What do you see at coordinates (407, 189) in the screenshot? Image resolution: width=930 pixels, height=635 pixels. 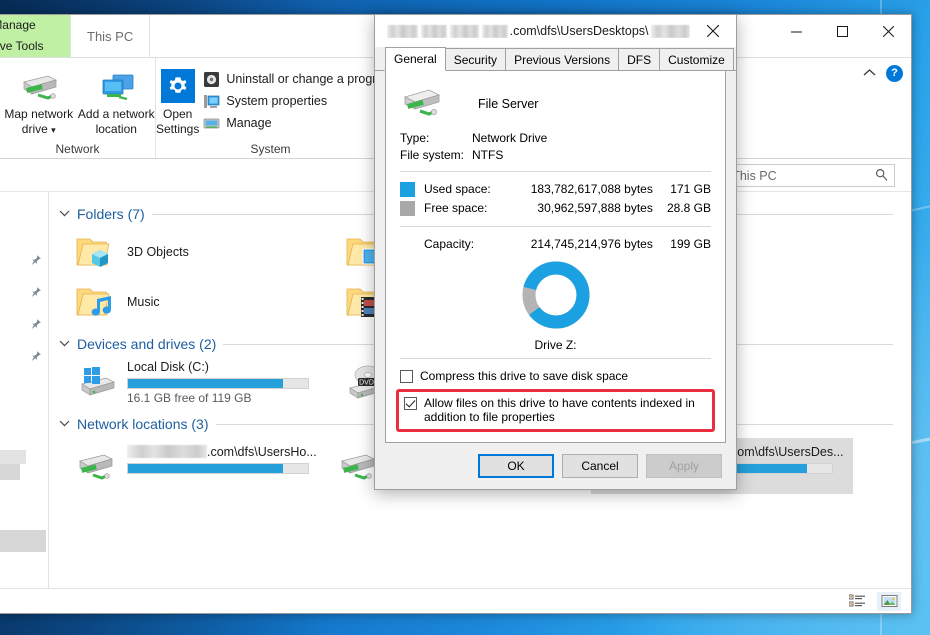 I see `used-space-swatch` at bounding box center [407, 189].